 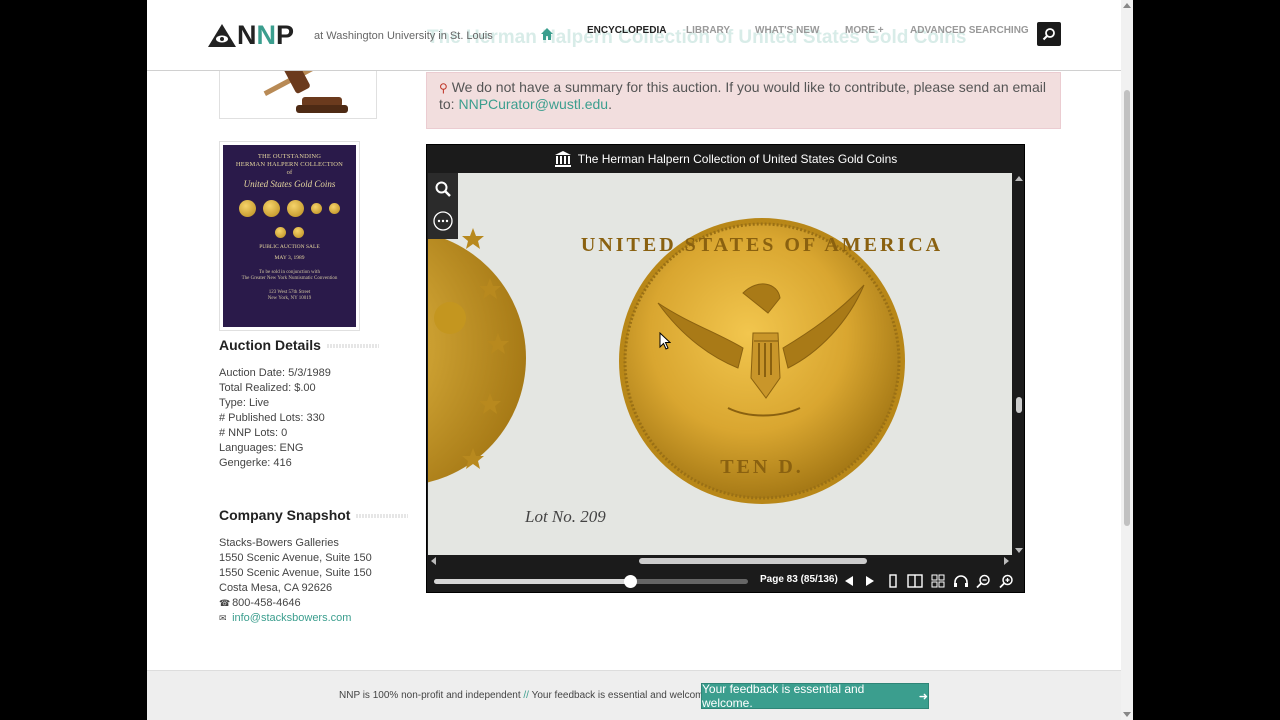 What do you see at coordinates (244, 403) in the screenshot?
I see `auction-detail-row: Type: Live` at bounding box center [244, 403].